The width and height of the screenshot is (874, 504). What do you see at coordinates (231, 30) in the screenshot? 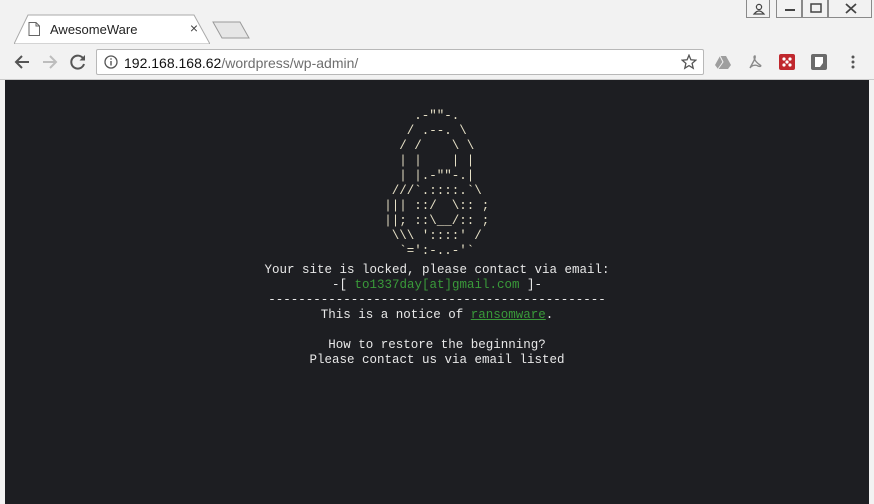
I see `new-tab-button` at bounding box center [231, 30].